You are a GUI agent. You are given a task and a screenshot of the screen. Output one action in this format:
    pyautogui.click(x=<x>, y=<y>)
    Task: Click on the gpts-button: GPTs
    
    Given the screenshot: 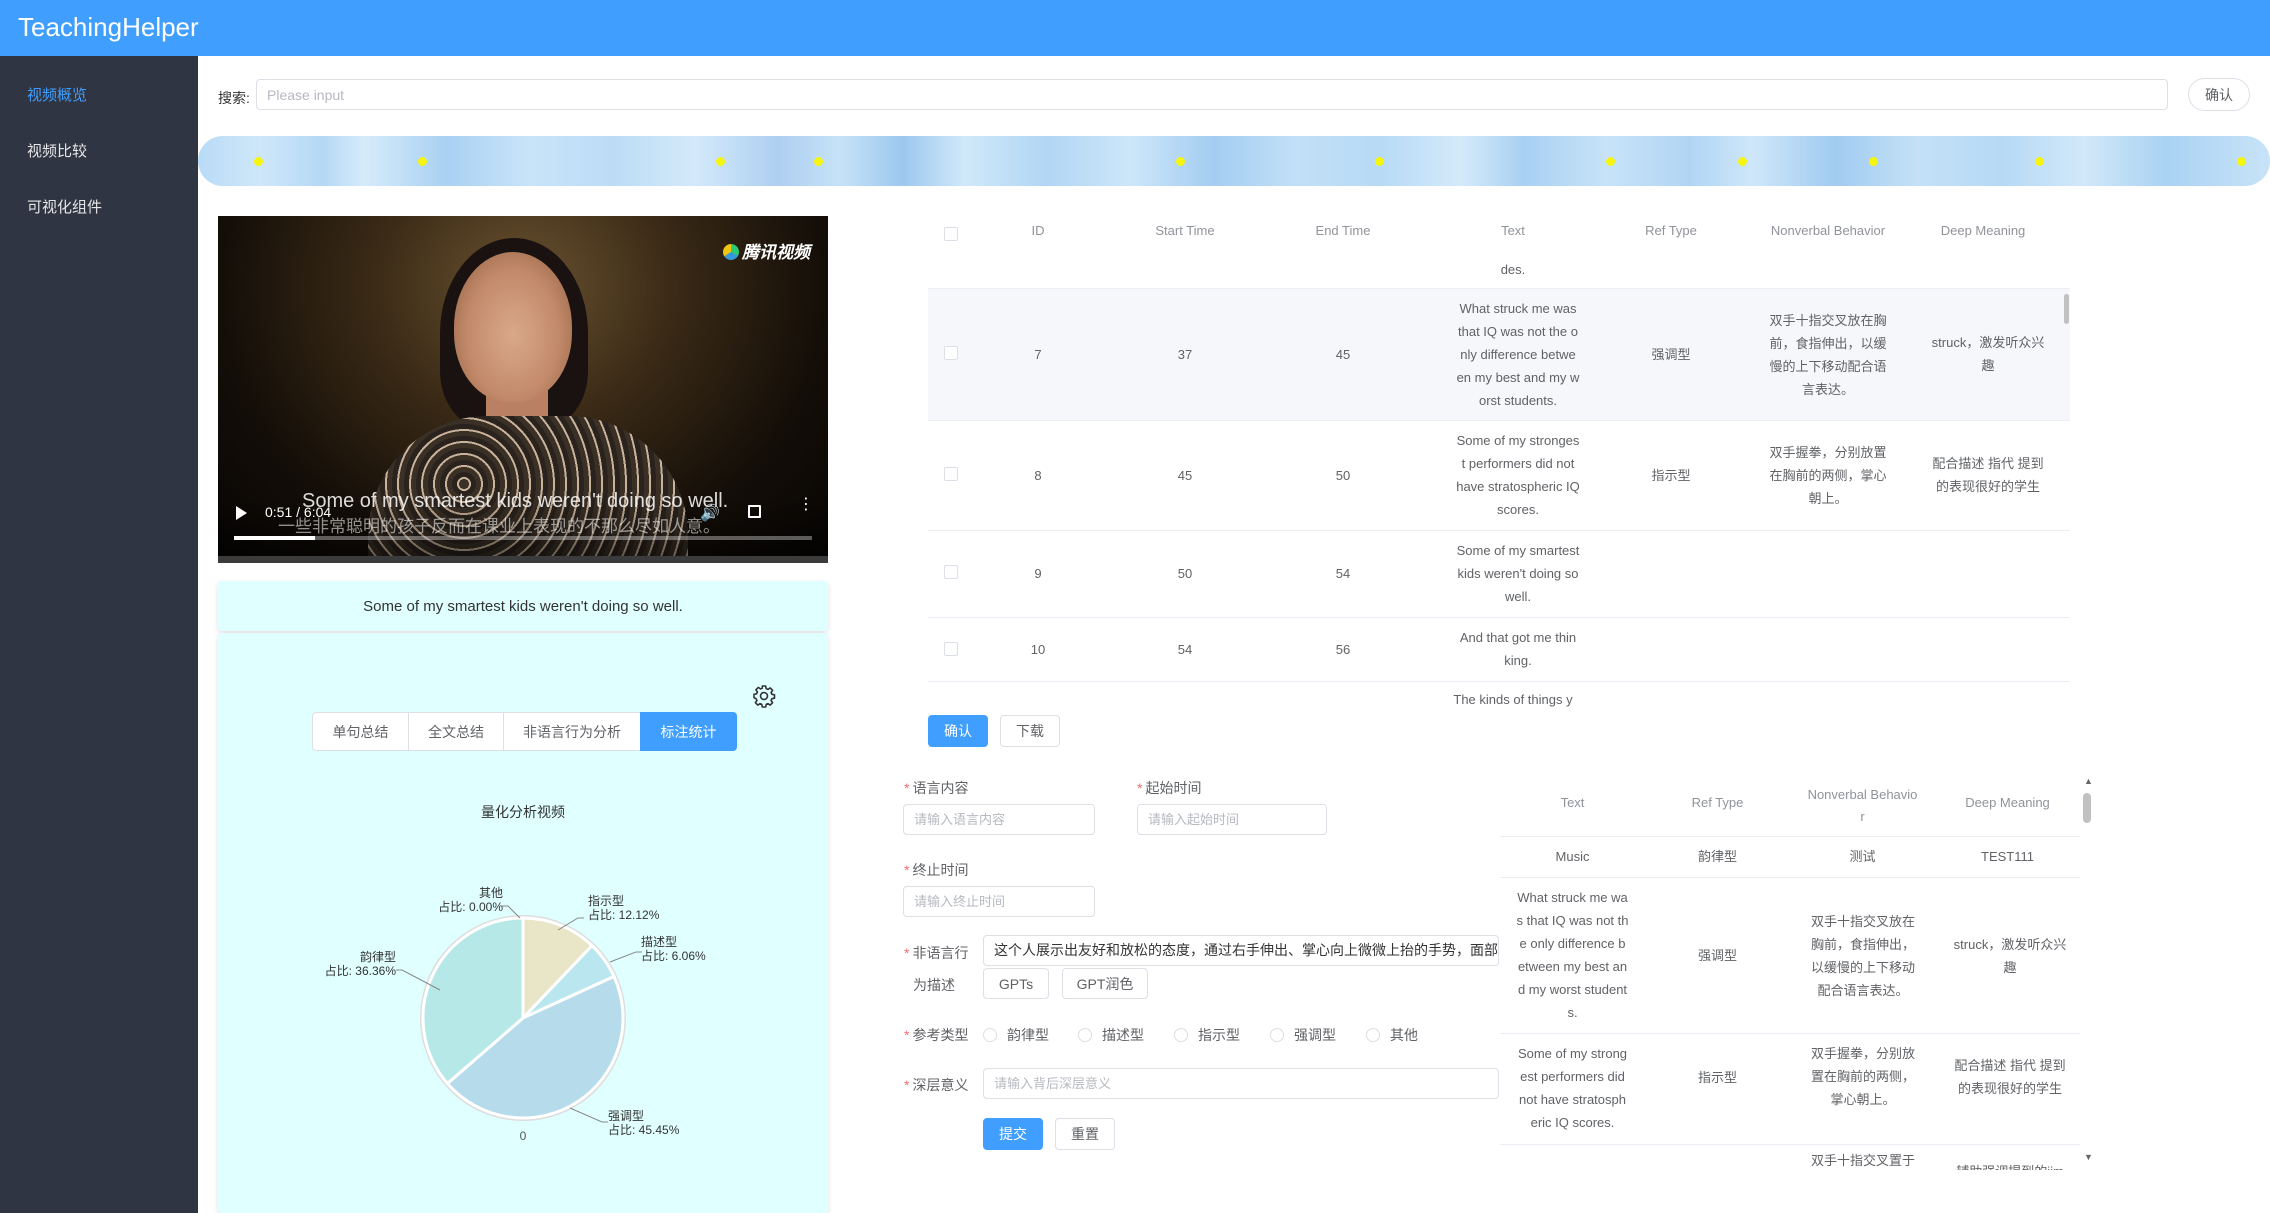 What is the action you would take?
    pyautogui.click(x=1016, y=983)
    